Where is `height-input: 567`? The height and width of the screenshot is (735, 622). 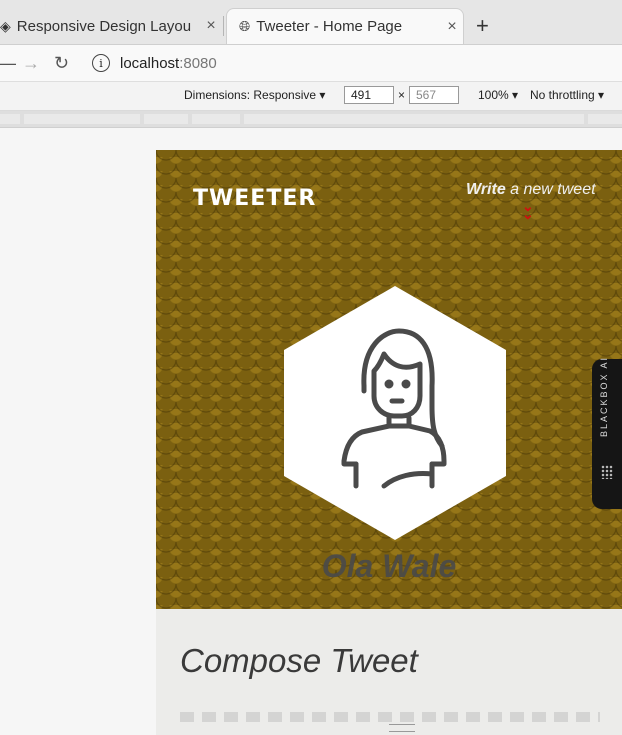 height-input: 567 is located at coordinates (434, 95).